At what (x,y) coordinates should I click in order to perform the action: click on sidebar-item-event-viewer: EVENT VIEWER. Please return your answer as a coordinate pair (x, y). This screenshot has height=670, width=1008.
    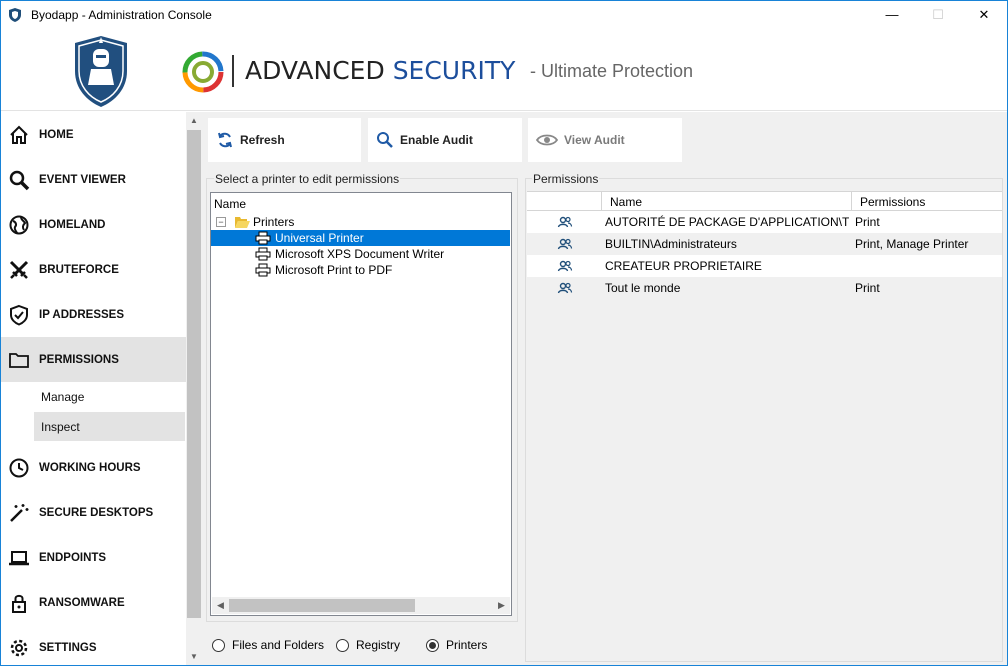
    Looking at the image, I should click on (93, 179).